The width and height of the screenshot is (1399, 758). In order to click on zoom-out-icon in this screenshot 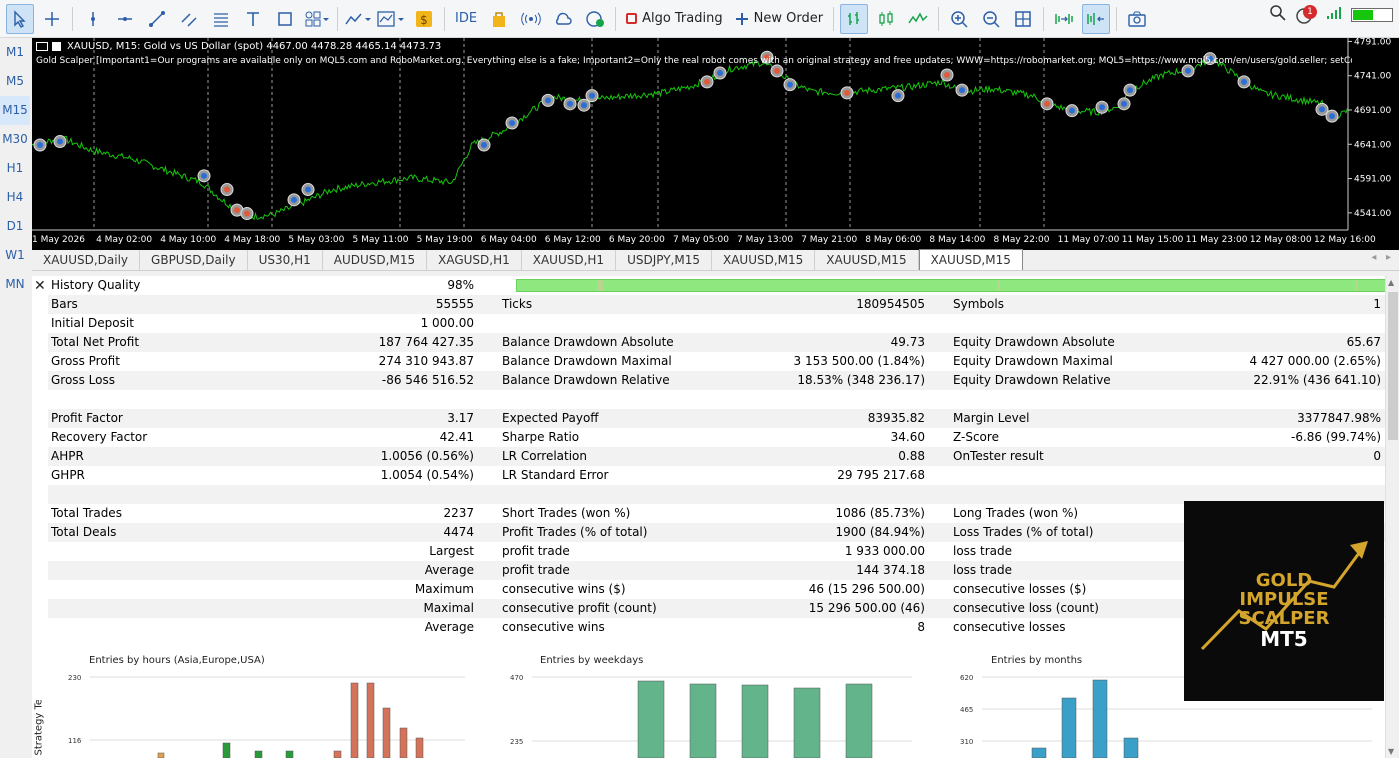, I will do `click(991, 19)`.